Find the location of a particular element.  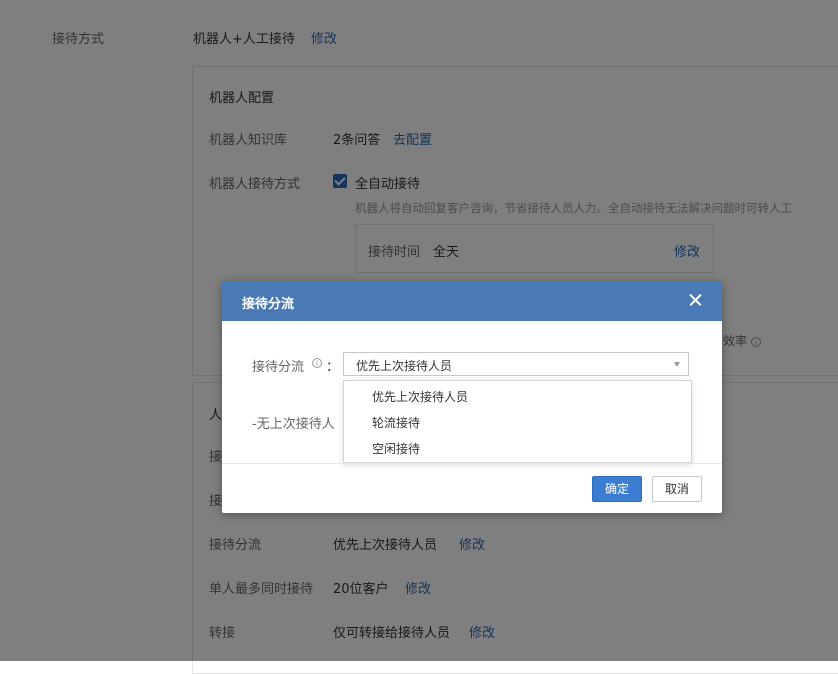

close-icon is located at coordinates (696, 300).